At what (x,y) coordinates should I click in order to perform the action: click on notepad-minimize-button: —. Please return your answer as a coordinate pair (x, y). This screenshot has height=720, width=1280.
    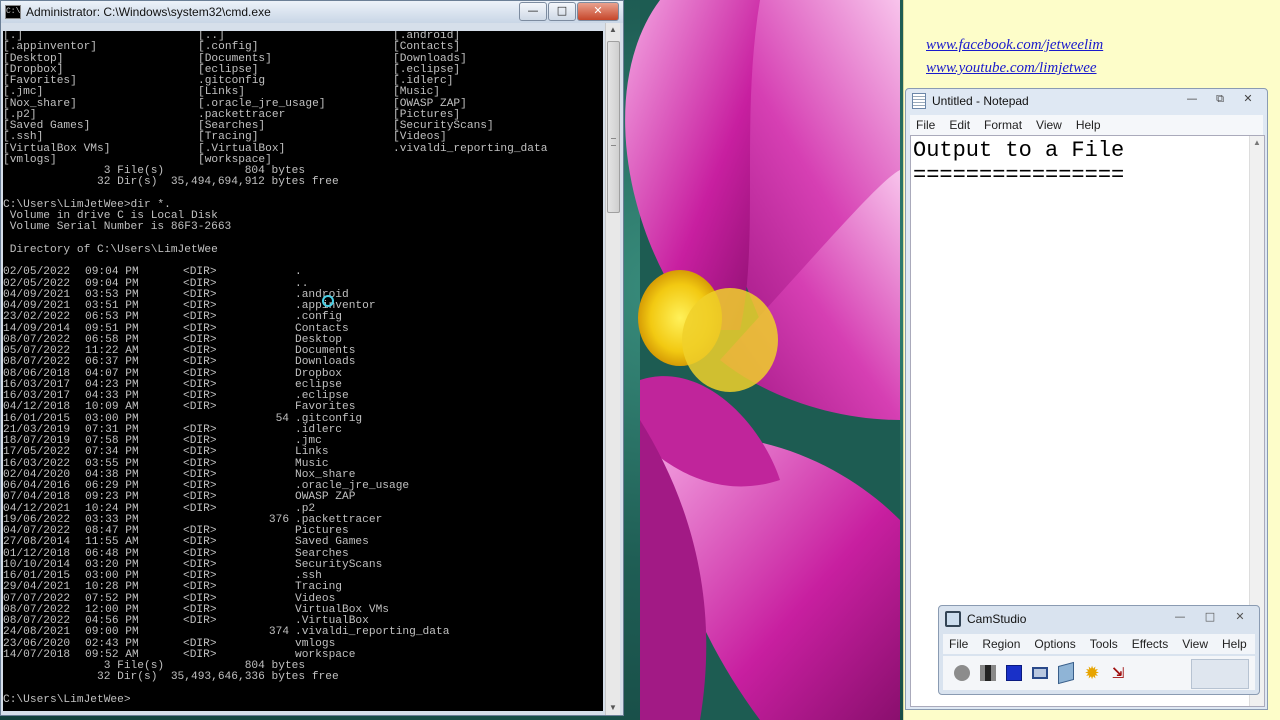
    Looking at the image, I should click on (1192, 99).